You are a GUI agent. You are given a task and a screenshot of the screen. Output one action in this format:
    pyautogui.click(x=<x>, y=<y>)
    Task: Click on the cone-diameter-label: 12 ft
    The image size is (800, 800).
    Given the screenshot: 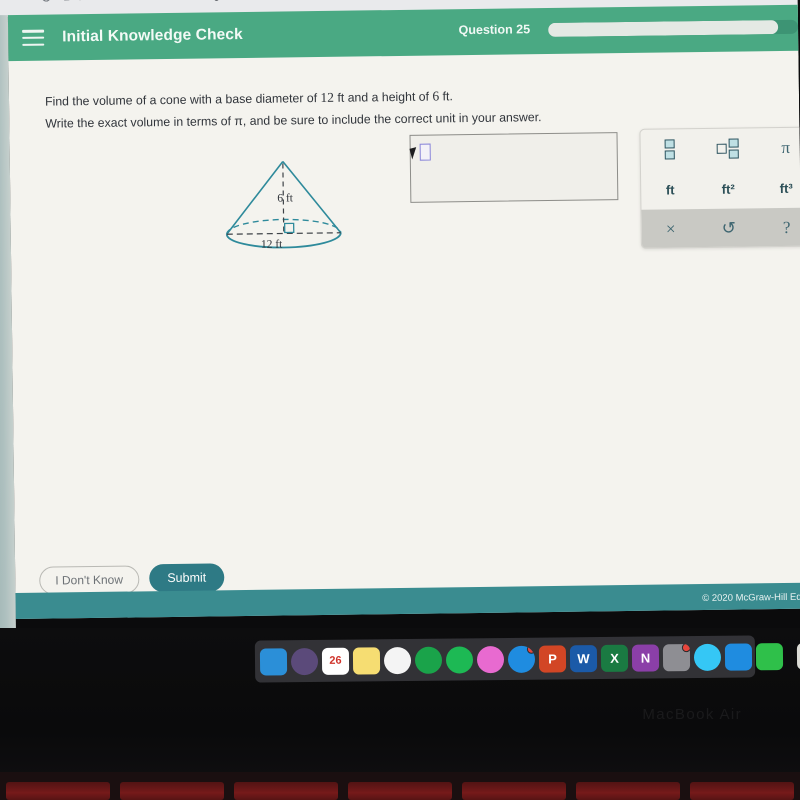 What is the action you would take?
    pyautogui.click(x=271, y=244)
    